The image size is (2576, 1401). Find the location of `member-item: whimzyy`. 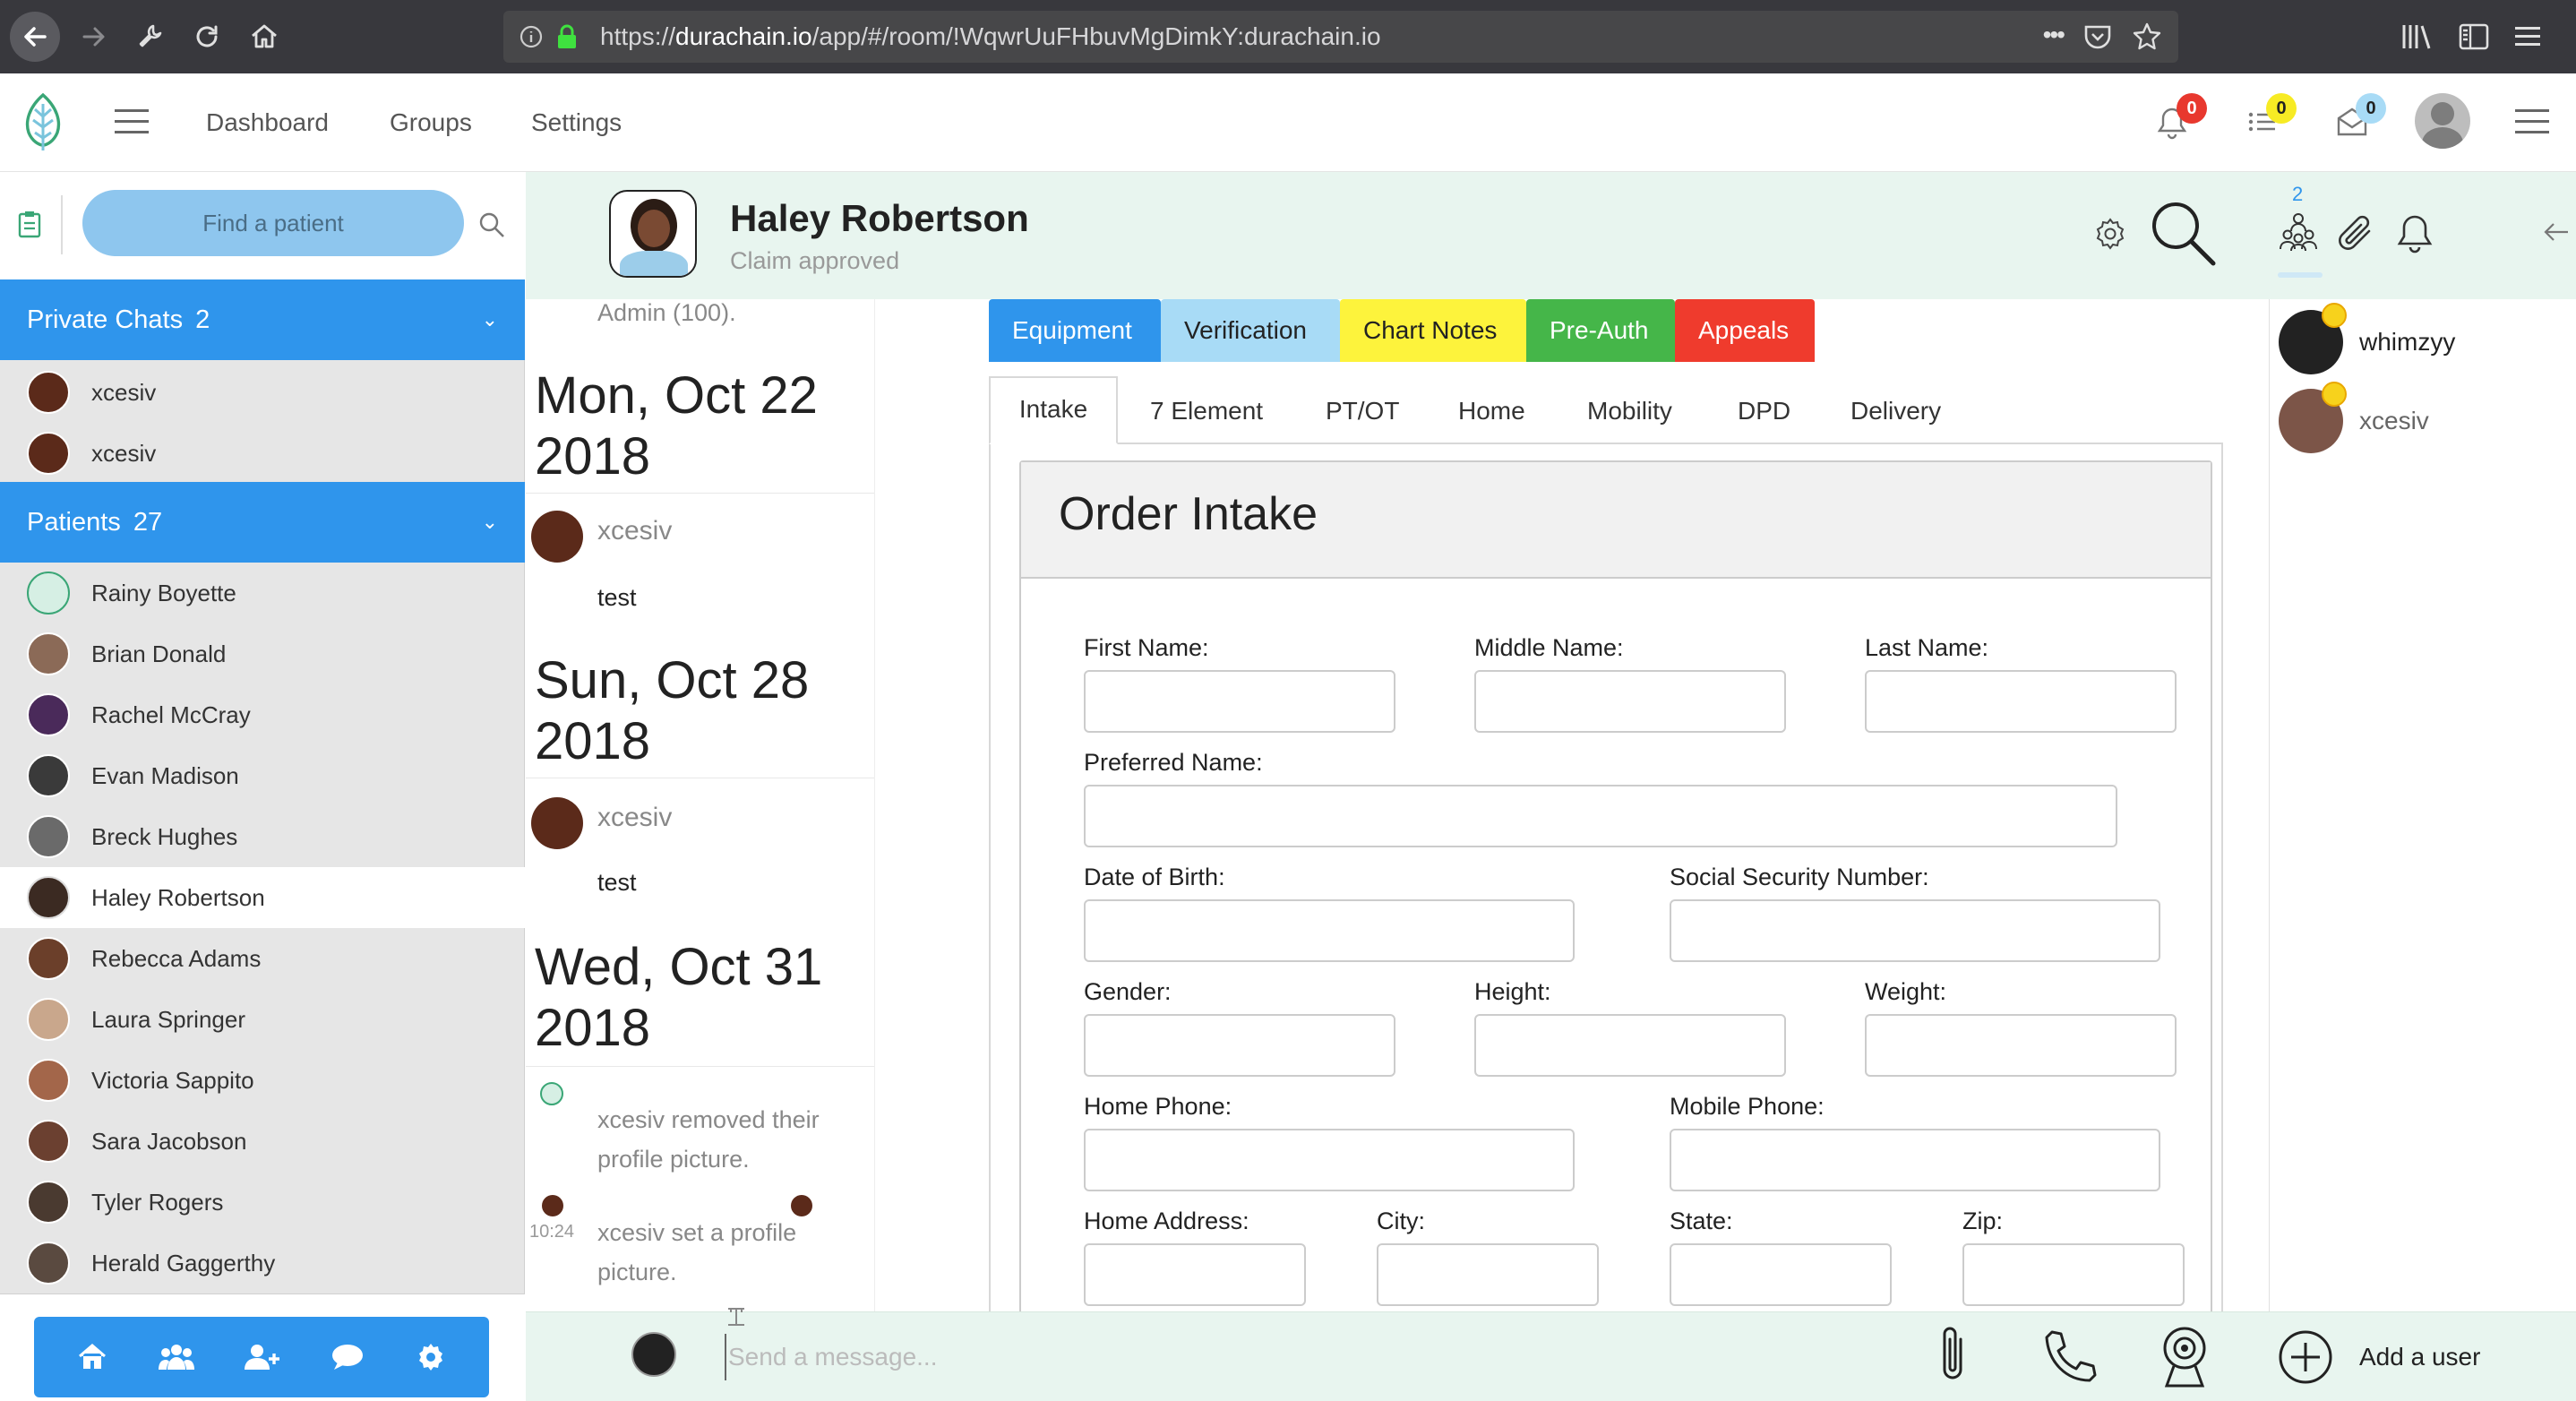

member-item: whimzyy is located at coordinates (2426, 340).